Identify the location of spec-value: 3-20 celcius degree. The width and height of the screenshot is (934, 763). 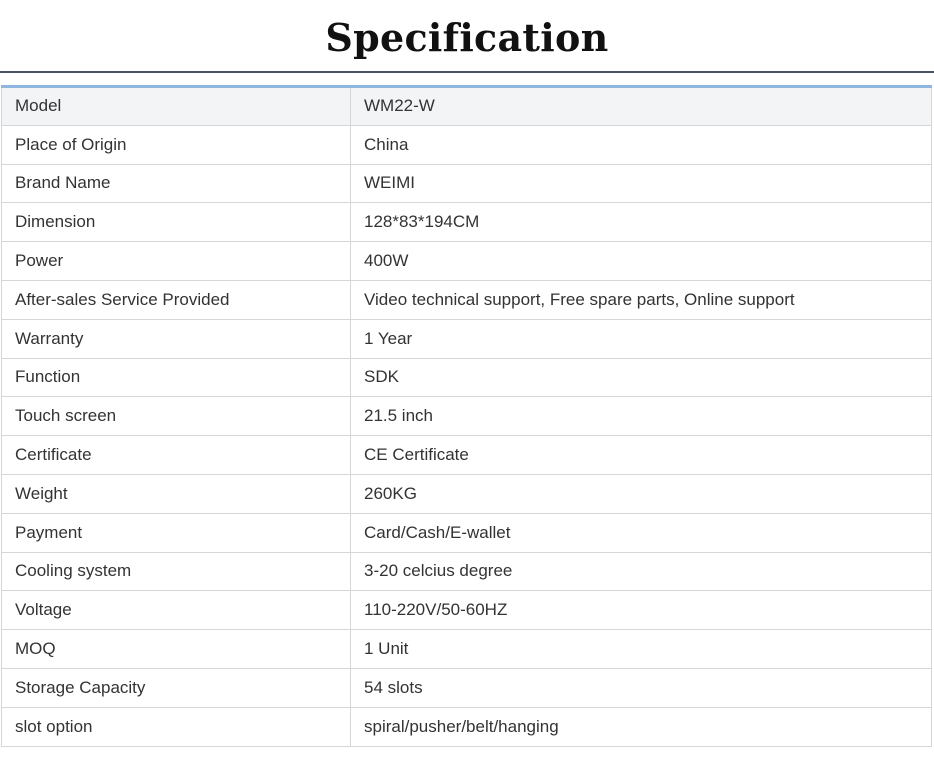
(641, 571).